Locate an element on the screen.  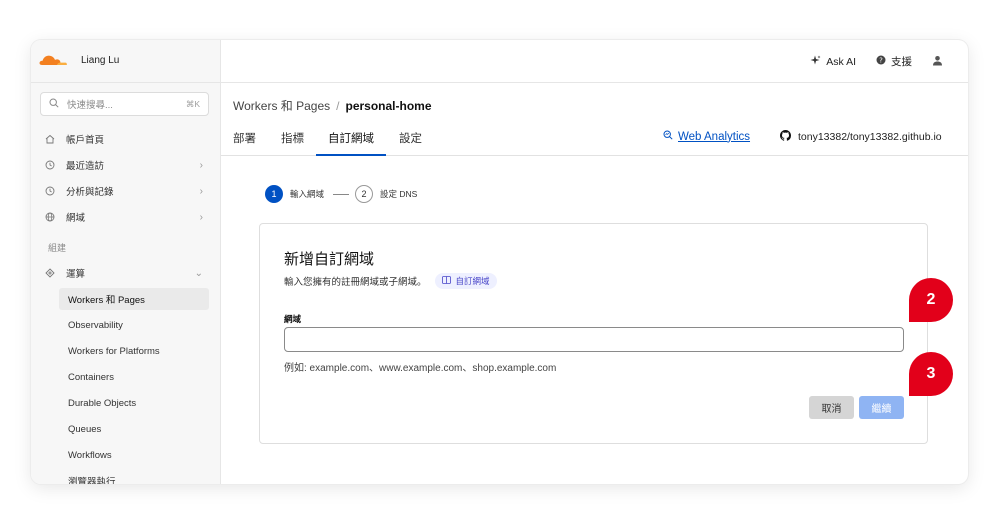
sidebar-item-account-home: 帳戶首頁 is located at coordinates (126, 139).